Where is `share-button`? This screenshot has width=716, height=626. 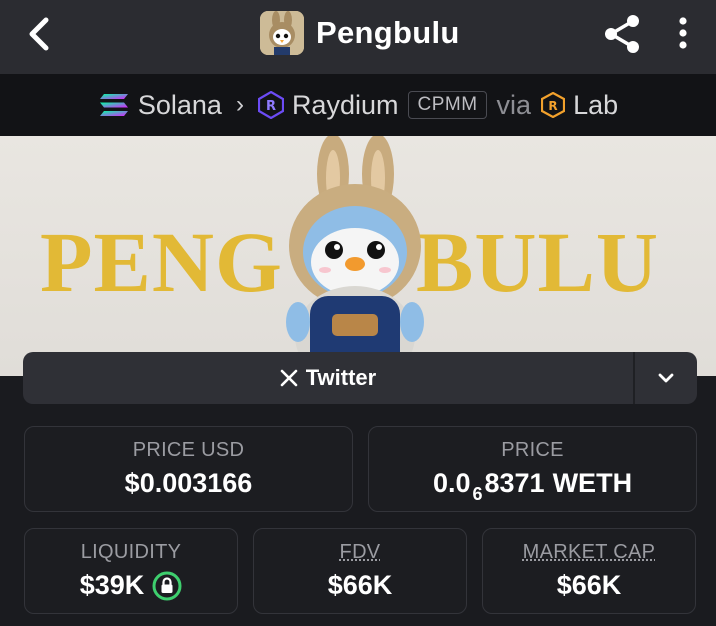
share-button is located at coordinates (622, 34).